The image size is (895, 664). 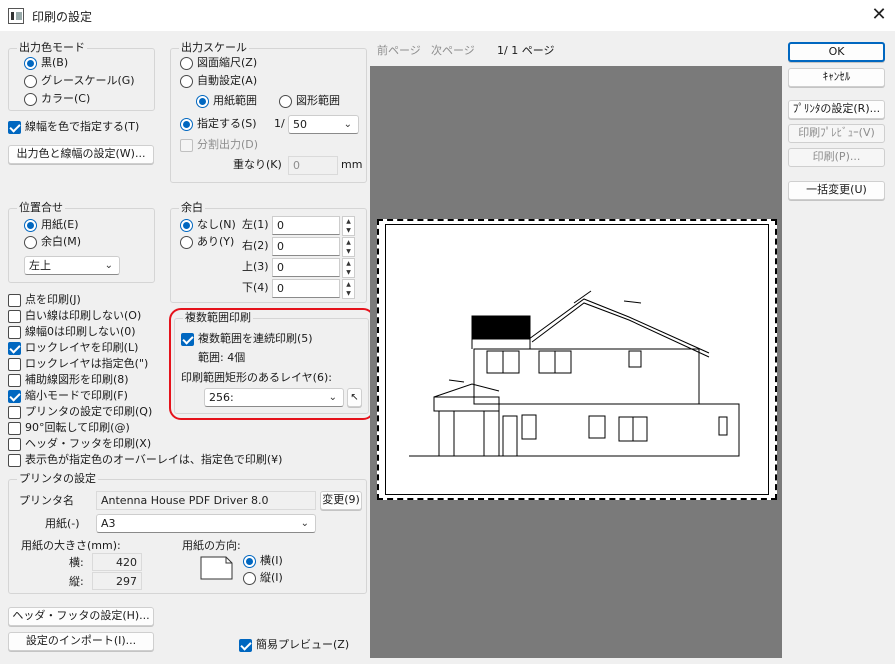 What do you see at coordinates (399, 51) in the screenshot?
I see `prev-page-button: 前ページ` at bounding box center [399, 51].